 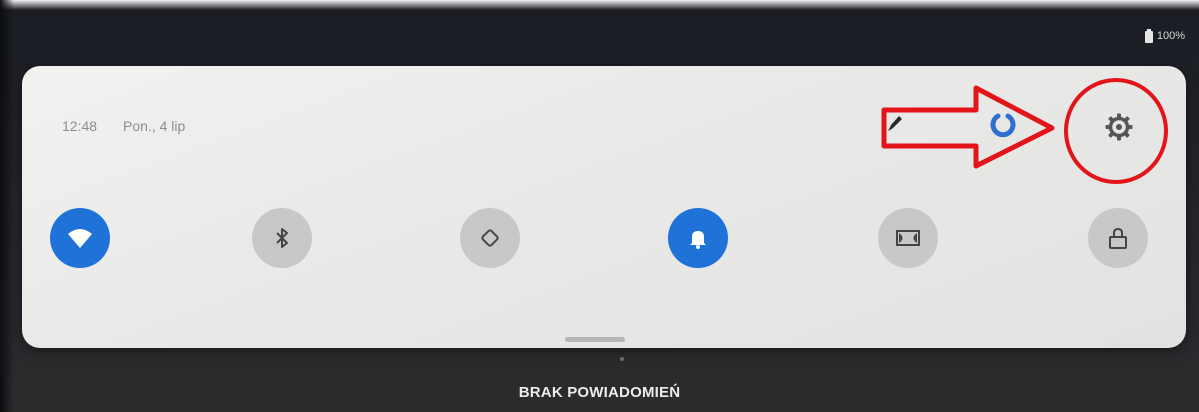 I want to click on tile-notifications, so click(x=698, y=238).